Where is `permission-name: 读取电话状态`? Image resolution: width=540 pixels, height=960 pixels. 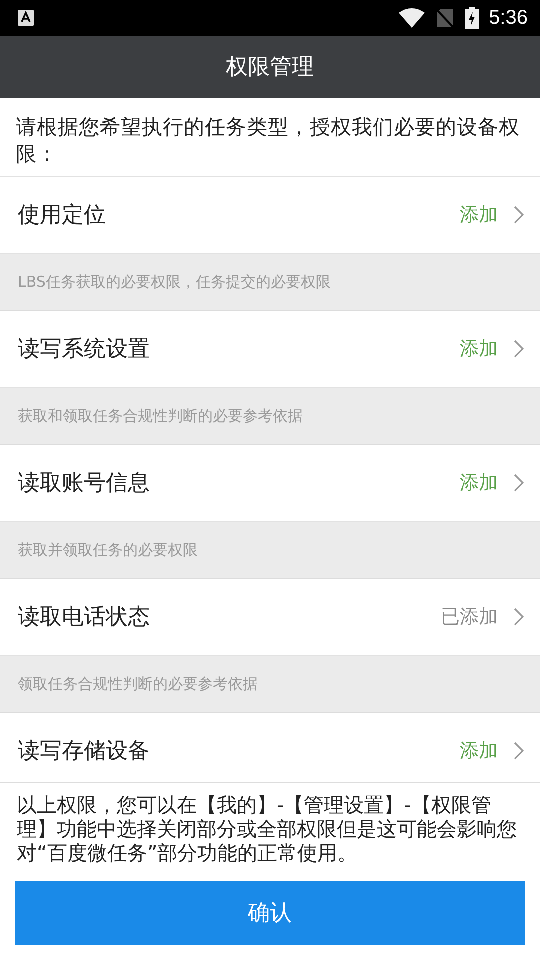
permission-name: 读取电话状态 is located at coordinates (84, 618).